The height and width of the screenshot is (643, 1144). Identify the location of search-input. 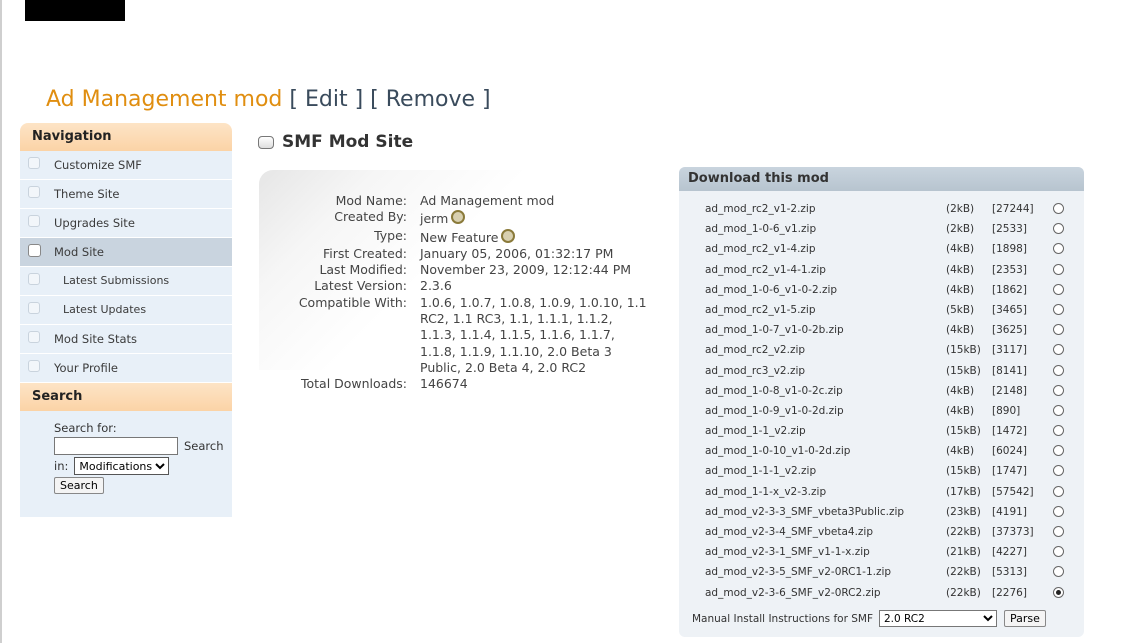
(116, 446).